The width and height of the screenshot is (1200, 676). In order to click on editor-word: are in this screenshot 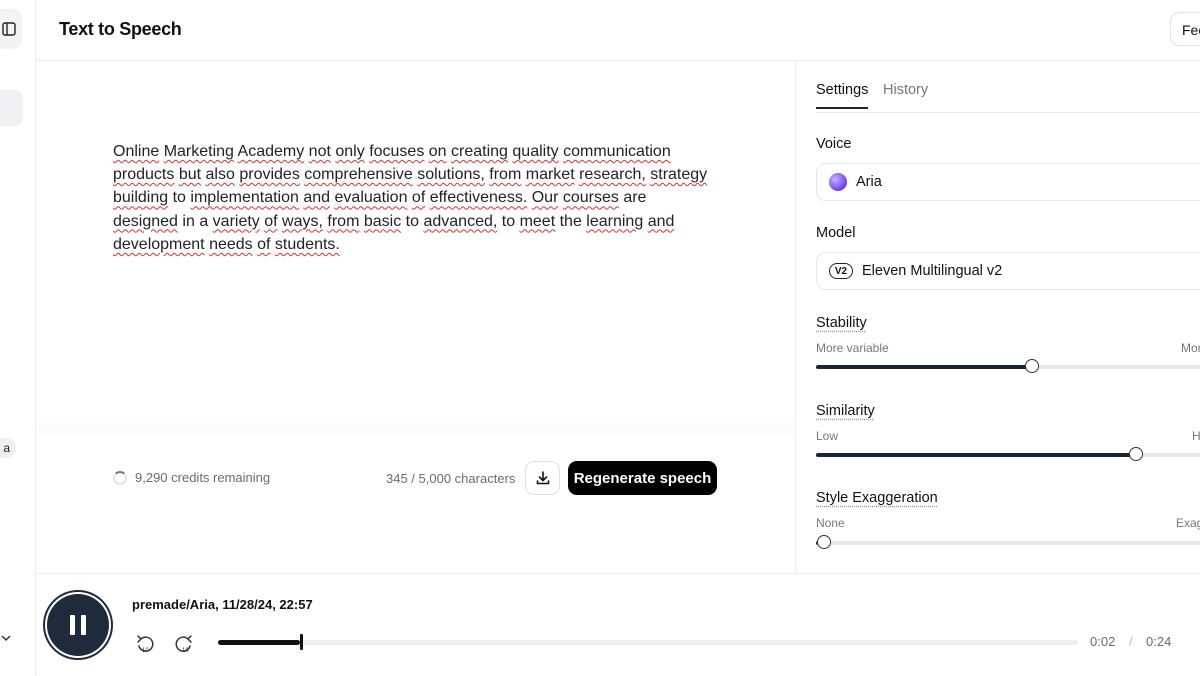, I will do `click(635, 198)`.